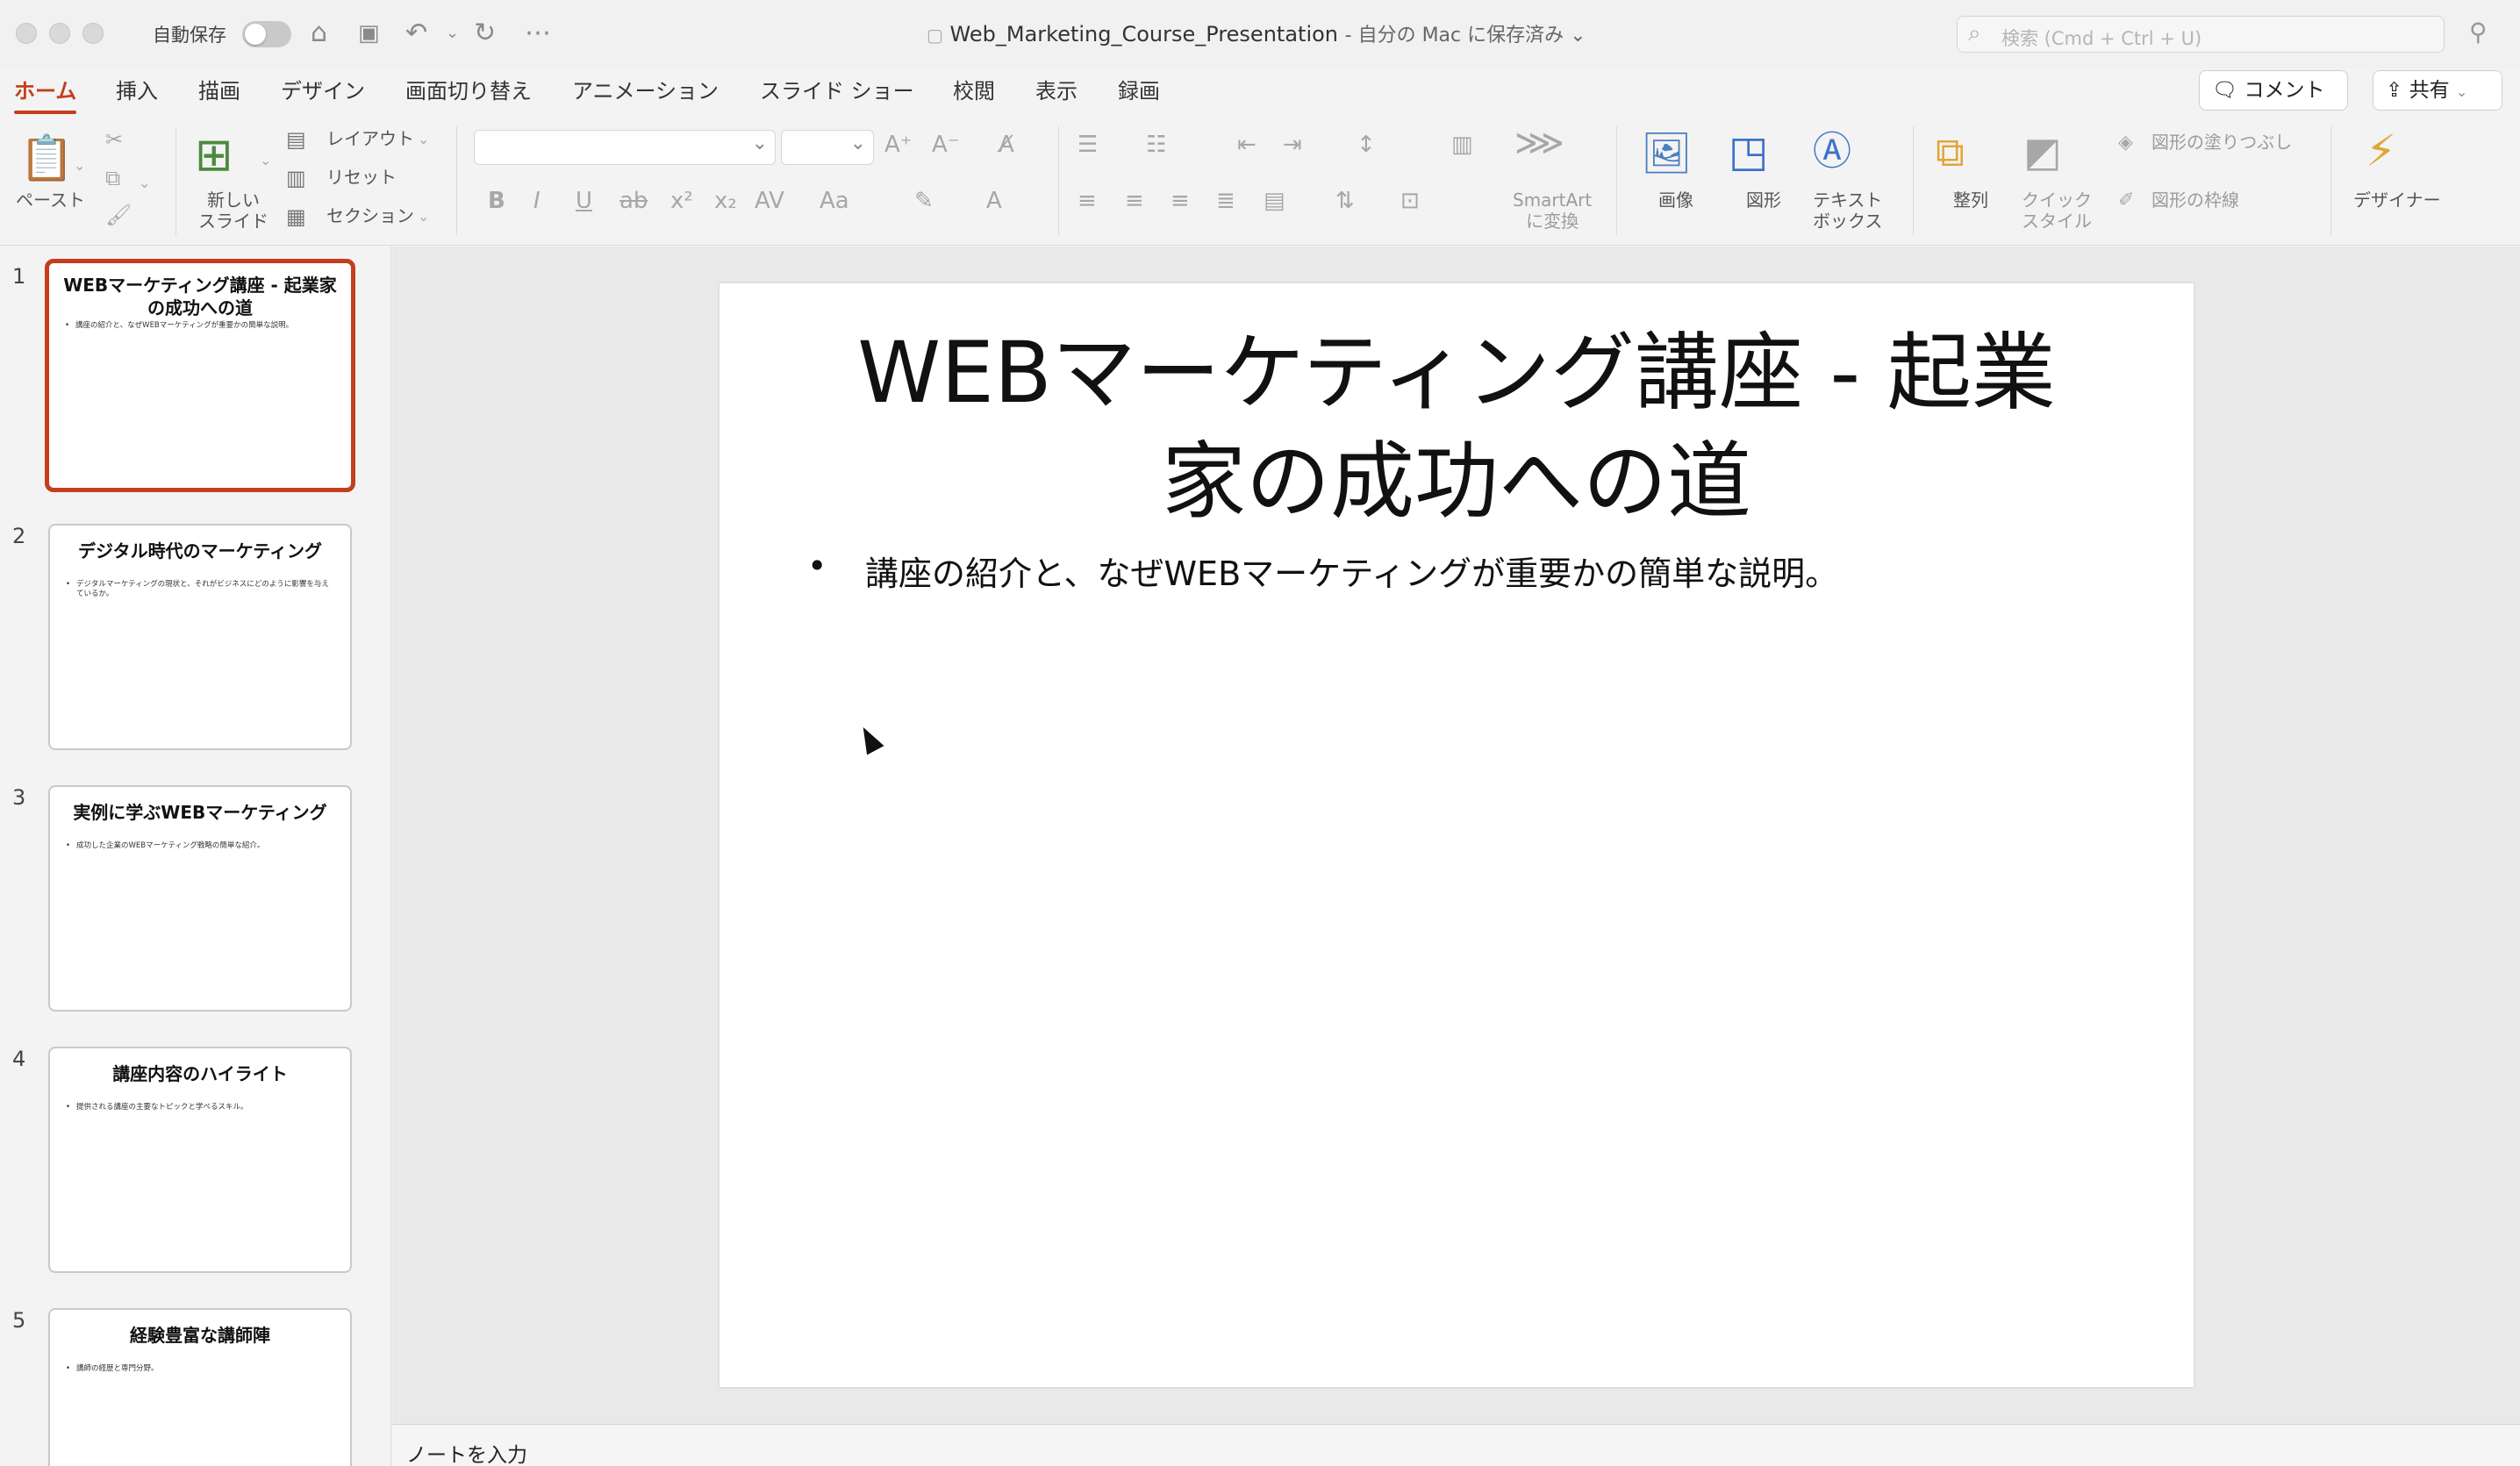  What do you see at coordinates (468, 91) in the screenshot?
I see `tab-transitions: 画面切り替え` at bounding box center [468, 91].